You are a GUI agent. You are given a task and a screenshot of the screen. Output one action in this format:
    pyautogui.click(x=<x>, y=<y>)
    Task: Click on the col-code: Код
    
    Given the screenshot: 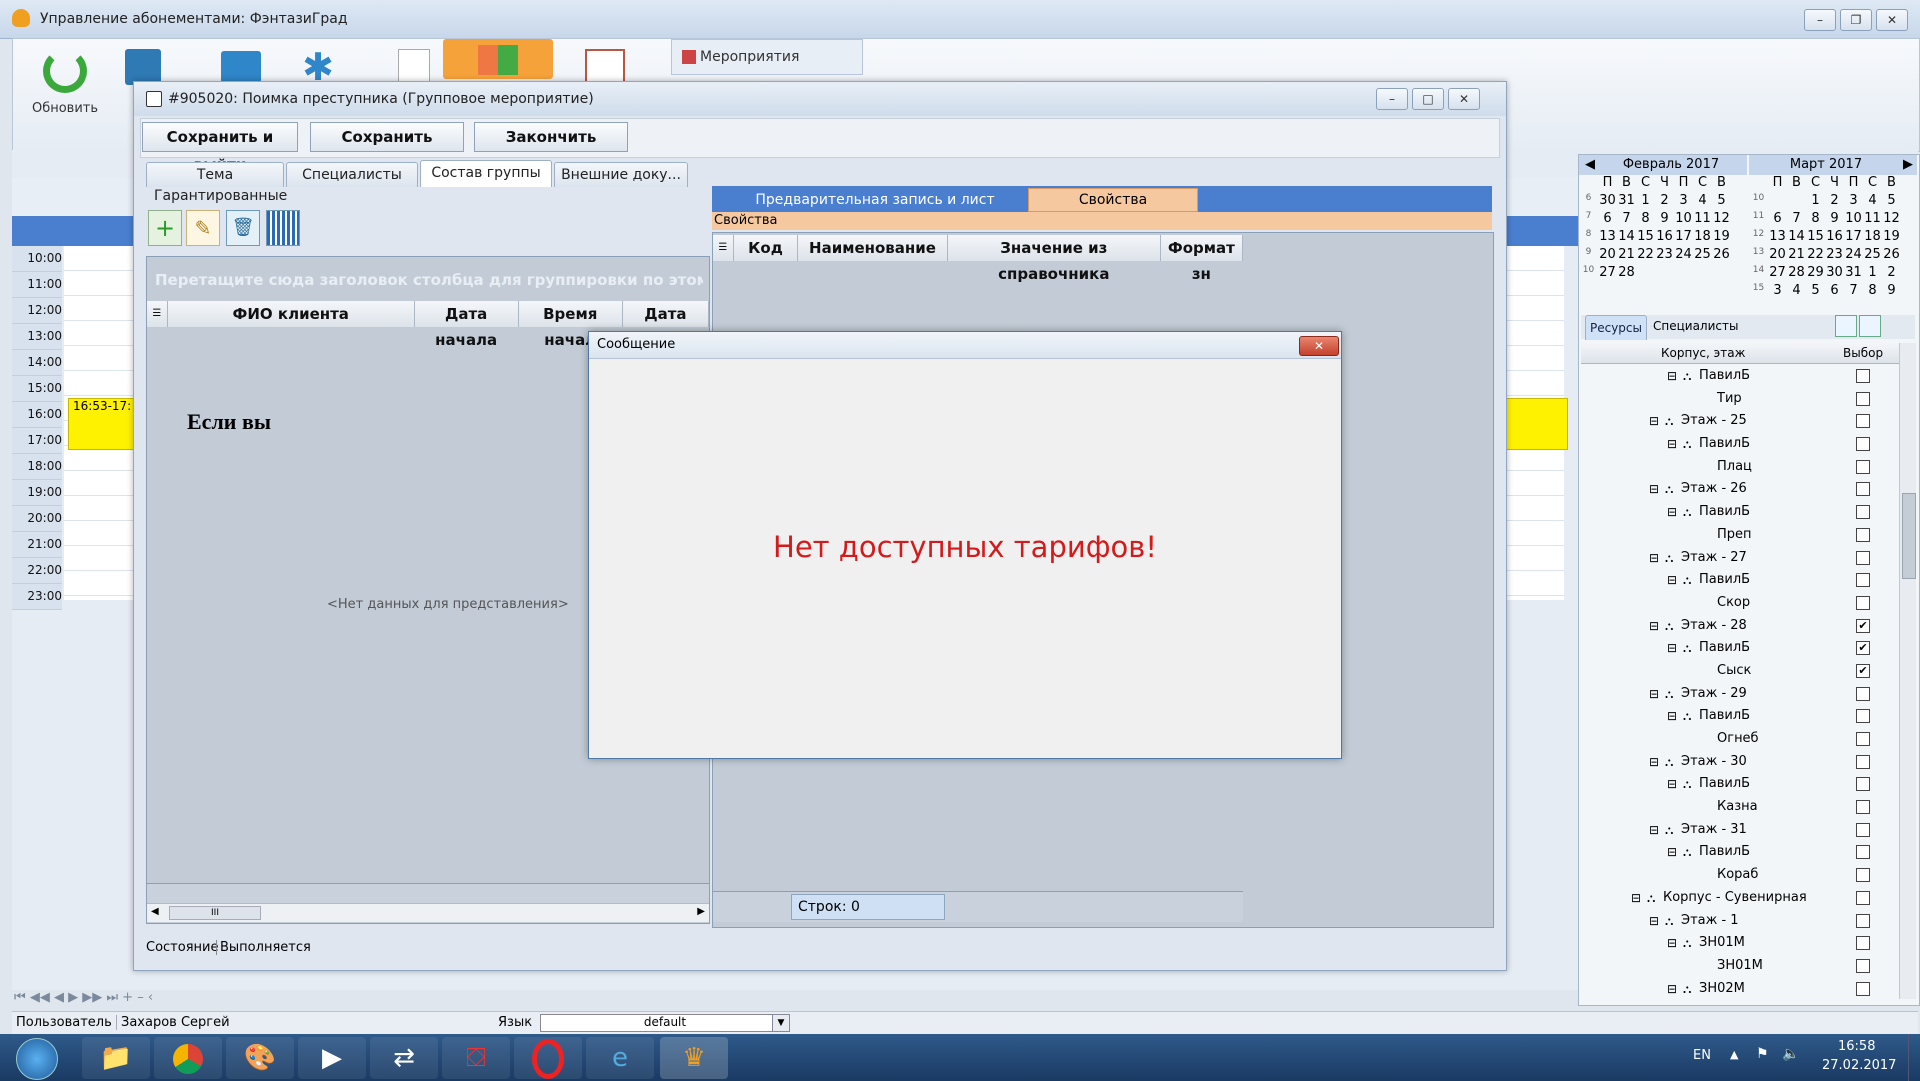 What is the action you would take?
    pyautogui.click(x=766, y=248)
    